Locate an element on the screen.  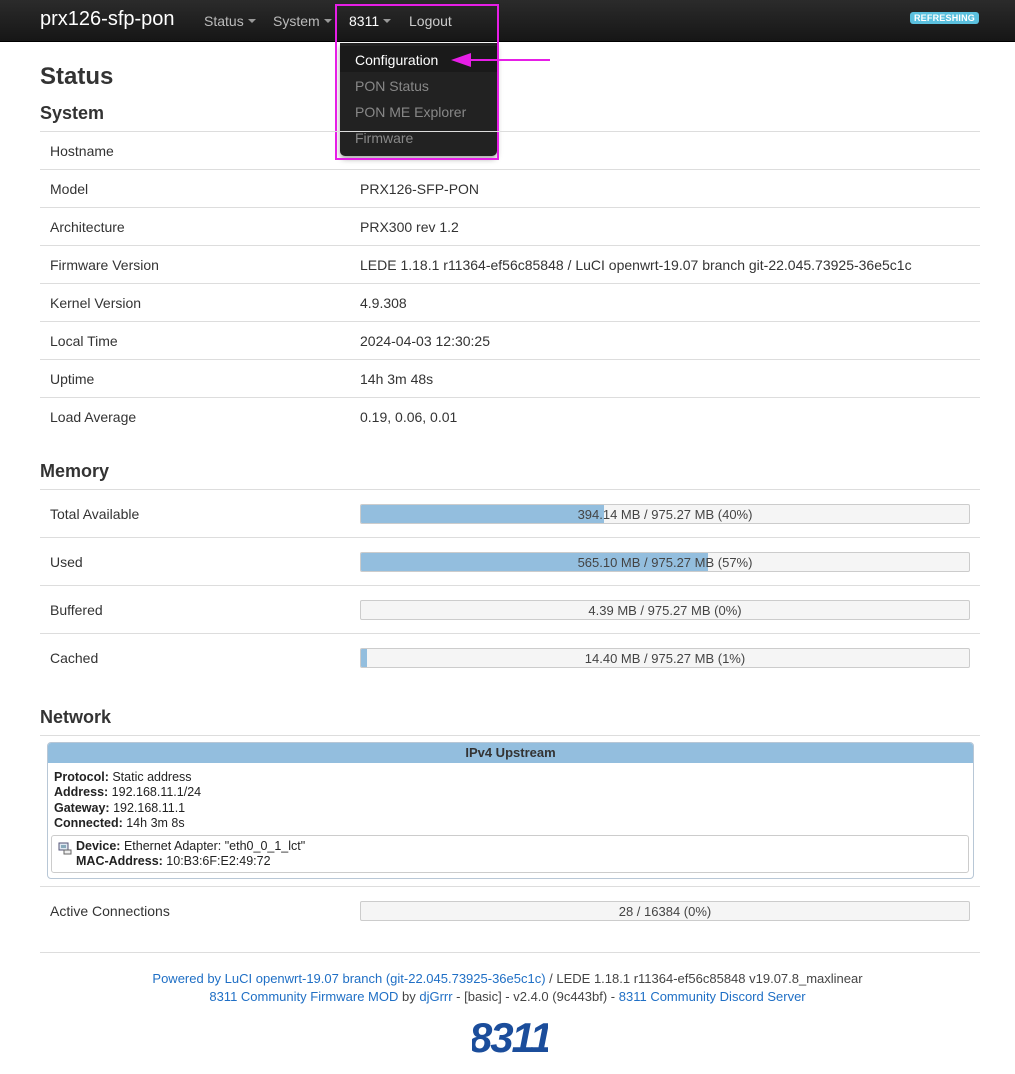
menu-item-pon-status: PON Status is located at coordinates (392, 86).